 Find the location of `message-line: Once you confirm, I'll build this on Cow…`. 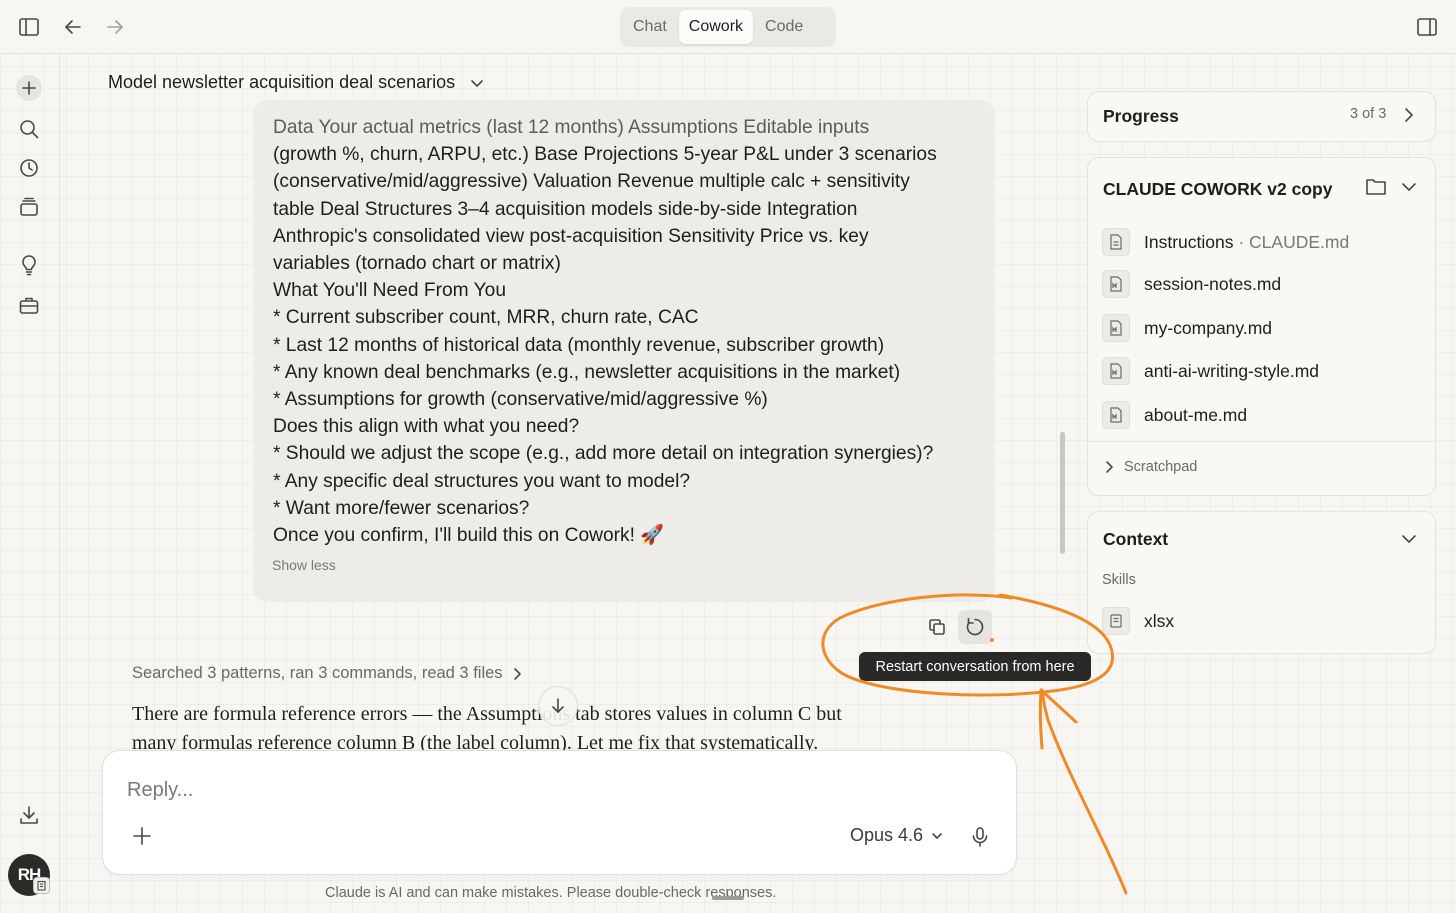

message-line: Once you confirm, I'll build this on Cow… is located at coordinates (469, 536).